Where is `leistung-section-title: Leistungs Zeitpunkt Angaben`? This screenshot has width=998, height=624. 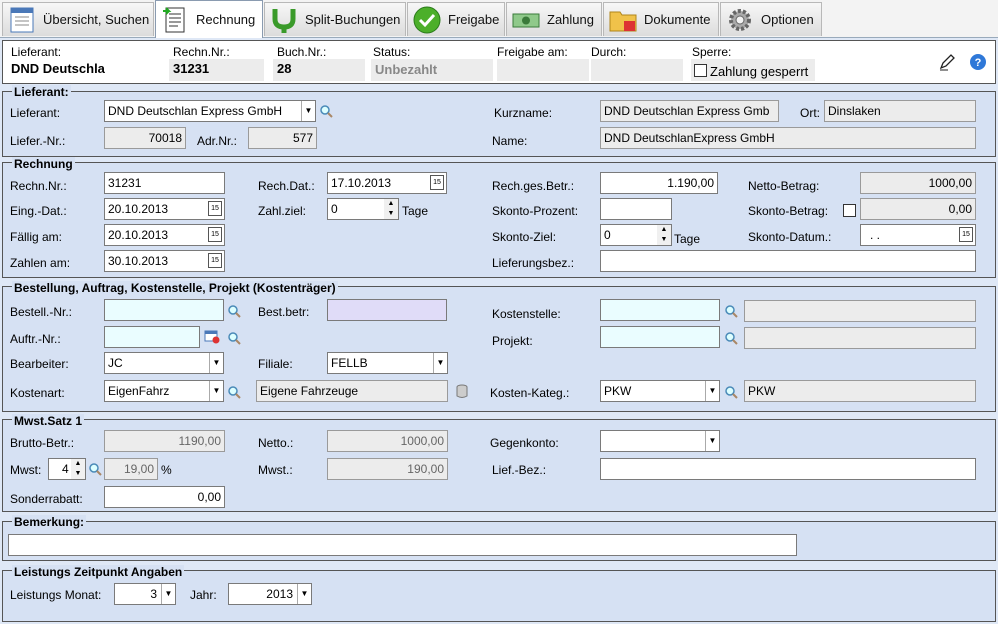
leistung-section-title: Leistungs Zeitpunkt Angaben is located at coordinates (98, 572).